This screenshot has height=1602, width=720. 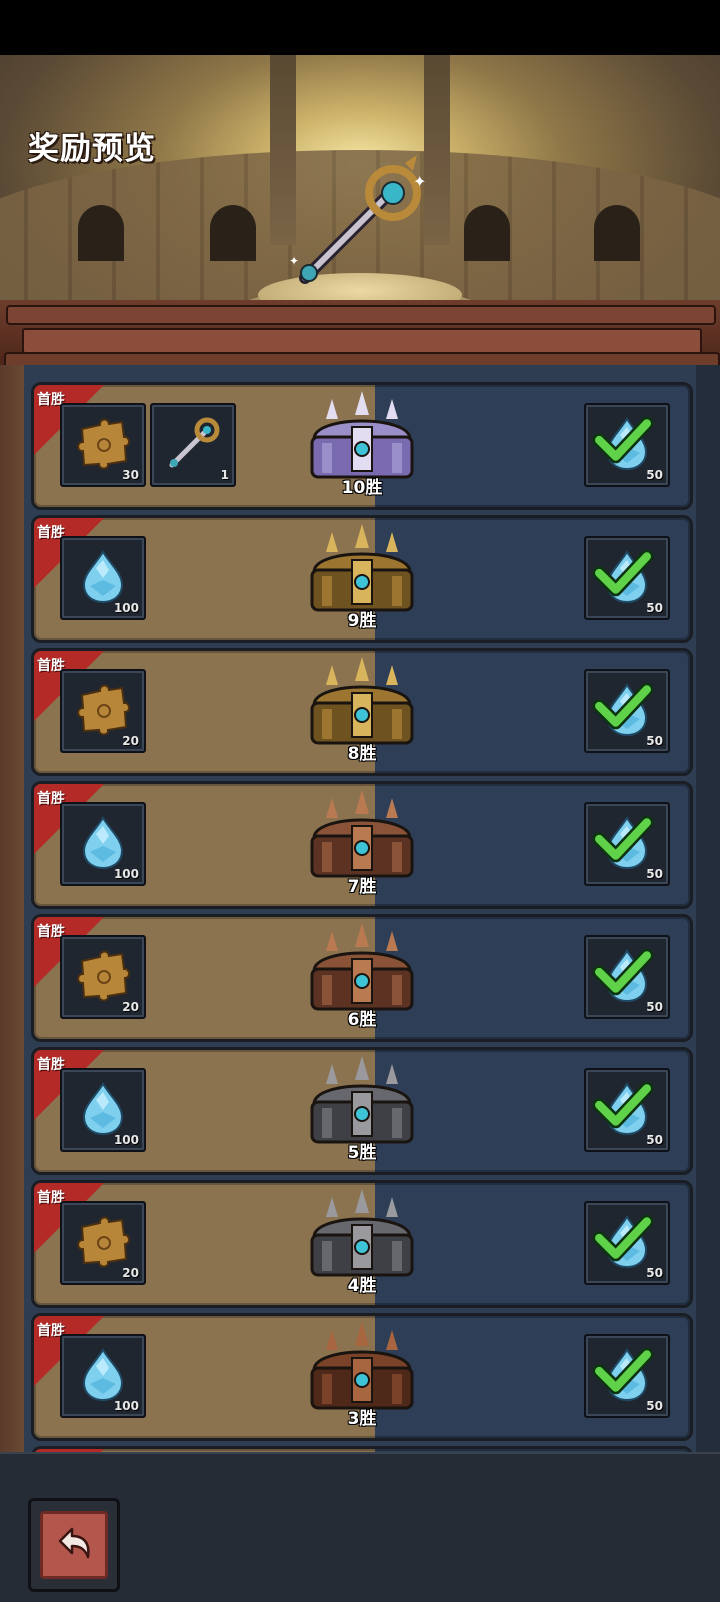 What do you see at coordinates (360, 334) in the screenshot?
I see `header-plank-frame` at bounding box center [360, 334].